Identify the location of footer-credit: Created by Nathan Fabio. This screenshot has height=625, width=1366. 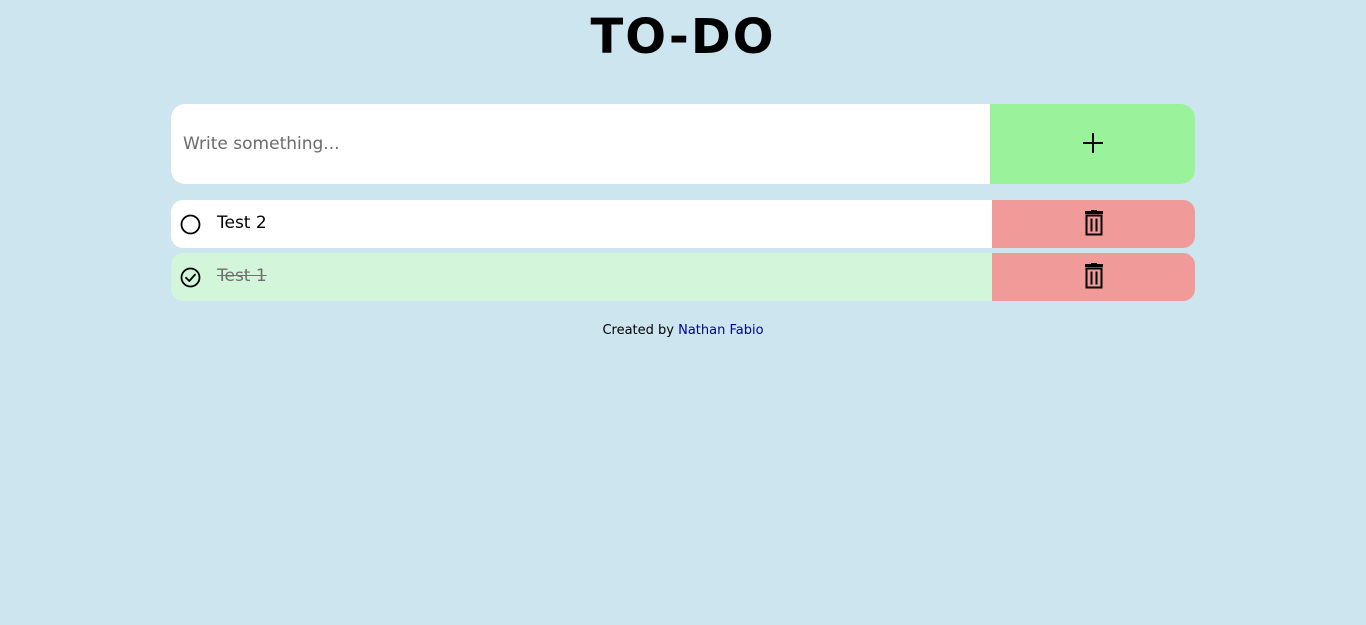
(683, 331).